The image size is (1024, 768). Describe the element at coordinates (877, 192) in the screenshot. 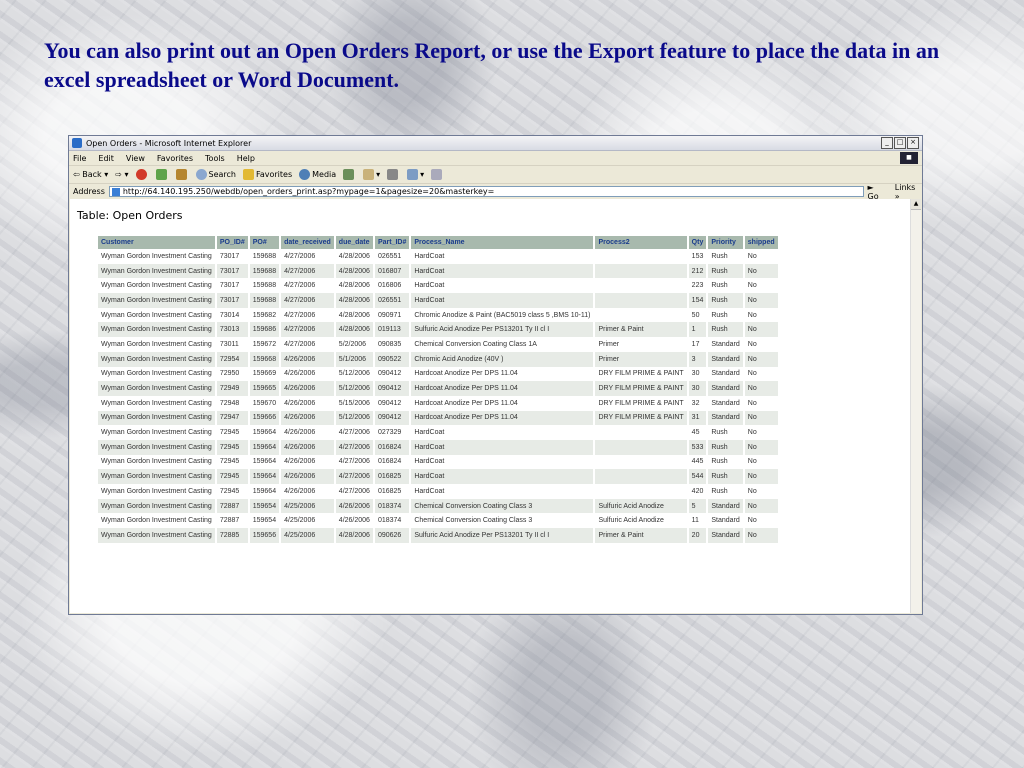

I see `go-button: ► Go` at that location.